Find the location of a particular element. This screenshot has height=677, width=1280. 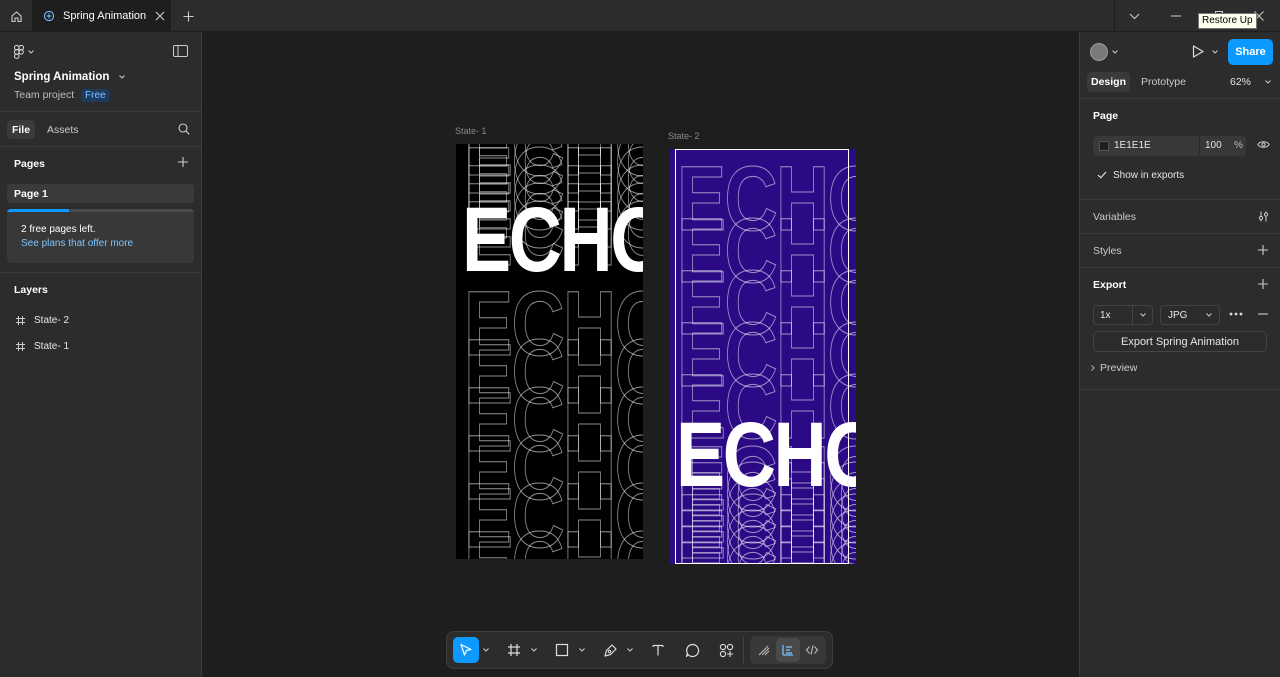

design-mode-button is located at coordinates (788, 650).